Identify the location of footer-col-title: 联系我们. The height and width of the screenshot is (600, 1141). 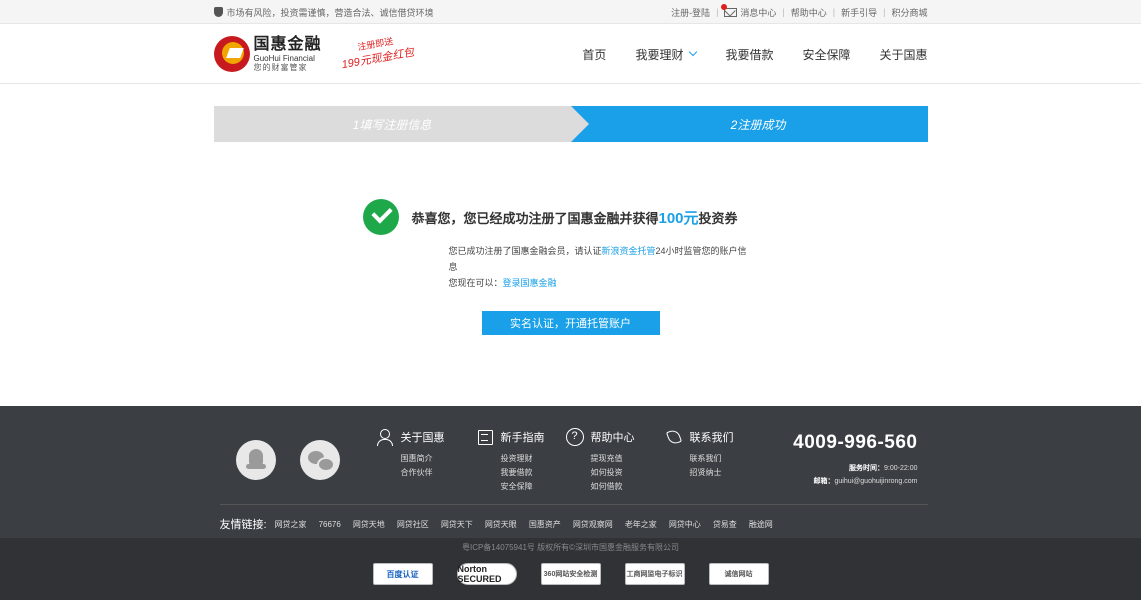
(711, 438).